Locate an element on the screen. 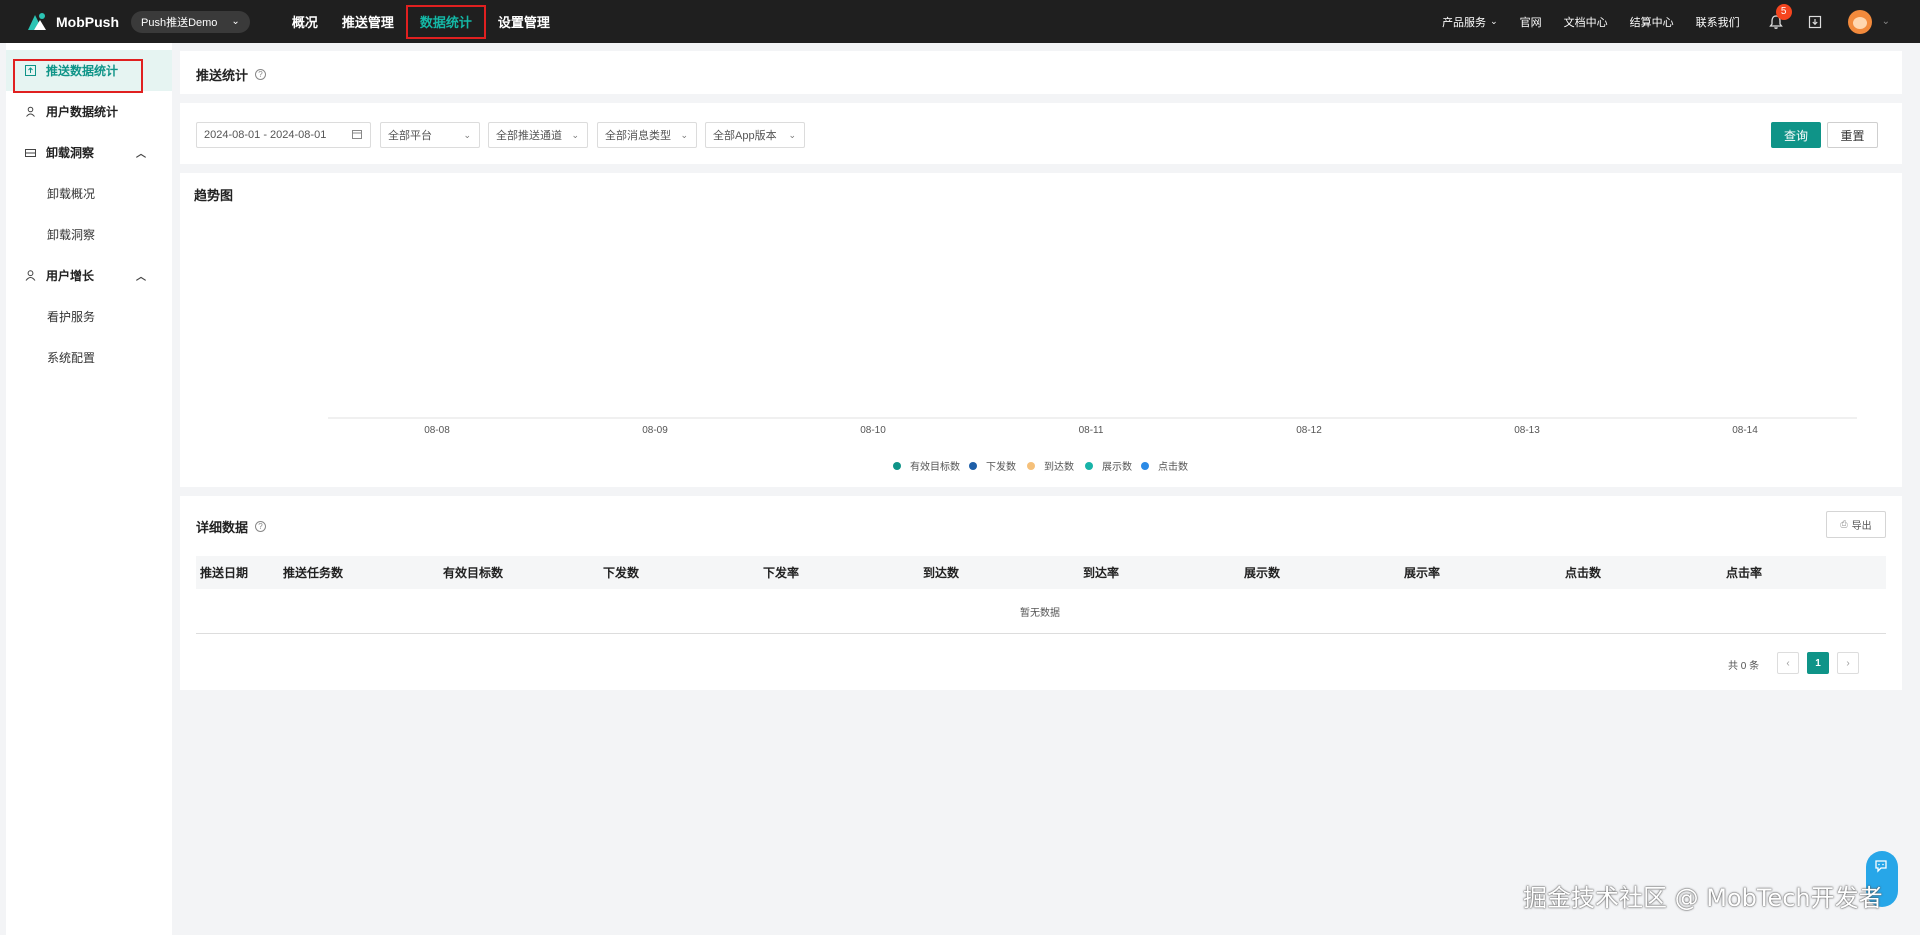 This screenshot has width=1920, height=935. platform-select: 全部平台 ⌄ is located at coordinates (430, 135).